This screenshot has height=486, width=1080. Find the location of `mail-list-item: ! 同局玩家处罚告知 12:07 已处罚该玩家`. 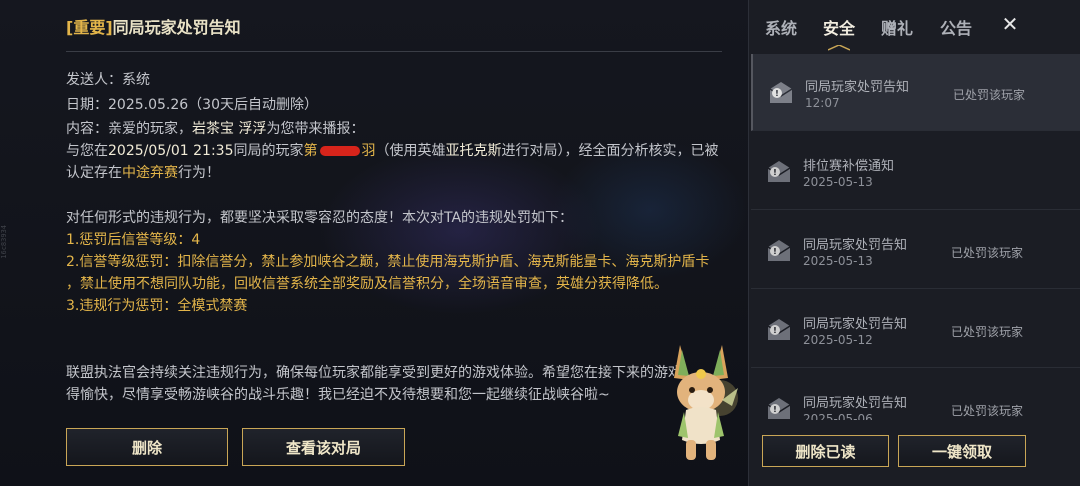

mail-list-item: ! 同局玩家处罚告知 12:07 已处罚该玩家 is located at coordinates (915, 92).